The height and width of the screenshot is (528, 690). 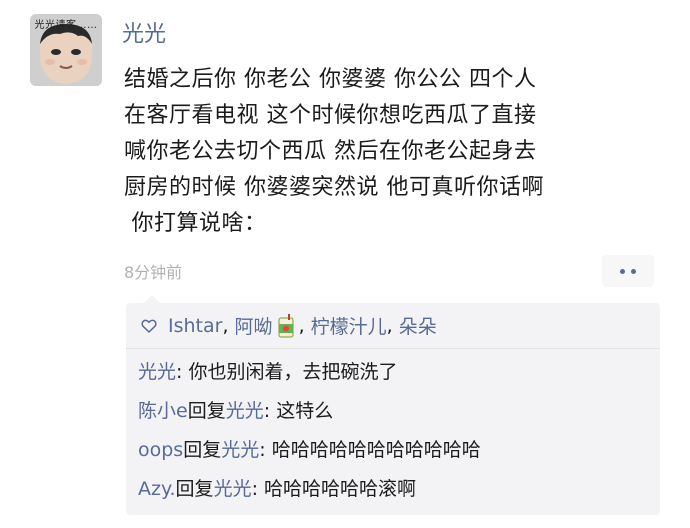 I want to click on post-text-line: 喊你老公去切个西瓜 然后在你老公起身去, so click(x=330, y=151).